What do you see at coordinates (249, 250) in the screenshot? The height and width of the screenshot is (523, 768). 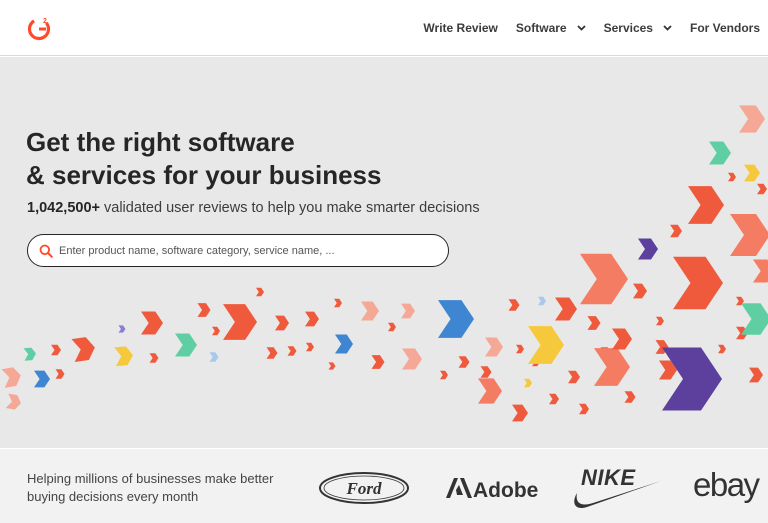 I see `search-input` at bounding box center [249, 250].